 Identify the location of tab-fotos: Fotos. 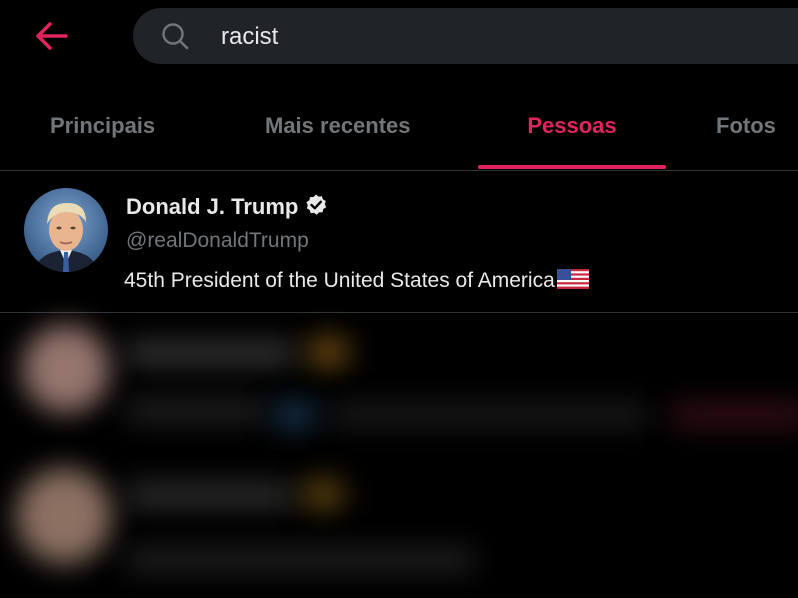
(746, 131).